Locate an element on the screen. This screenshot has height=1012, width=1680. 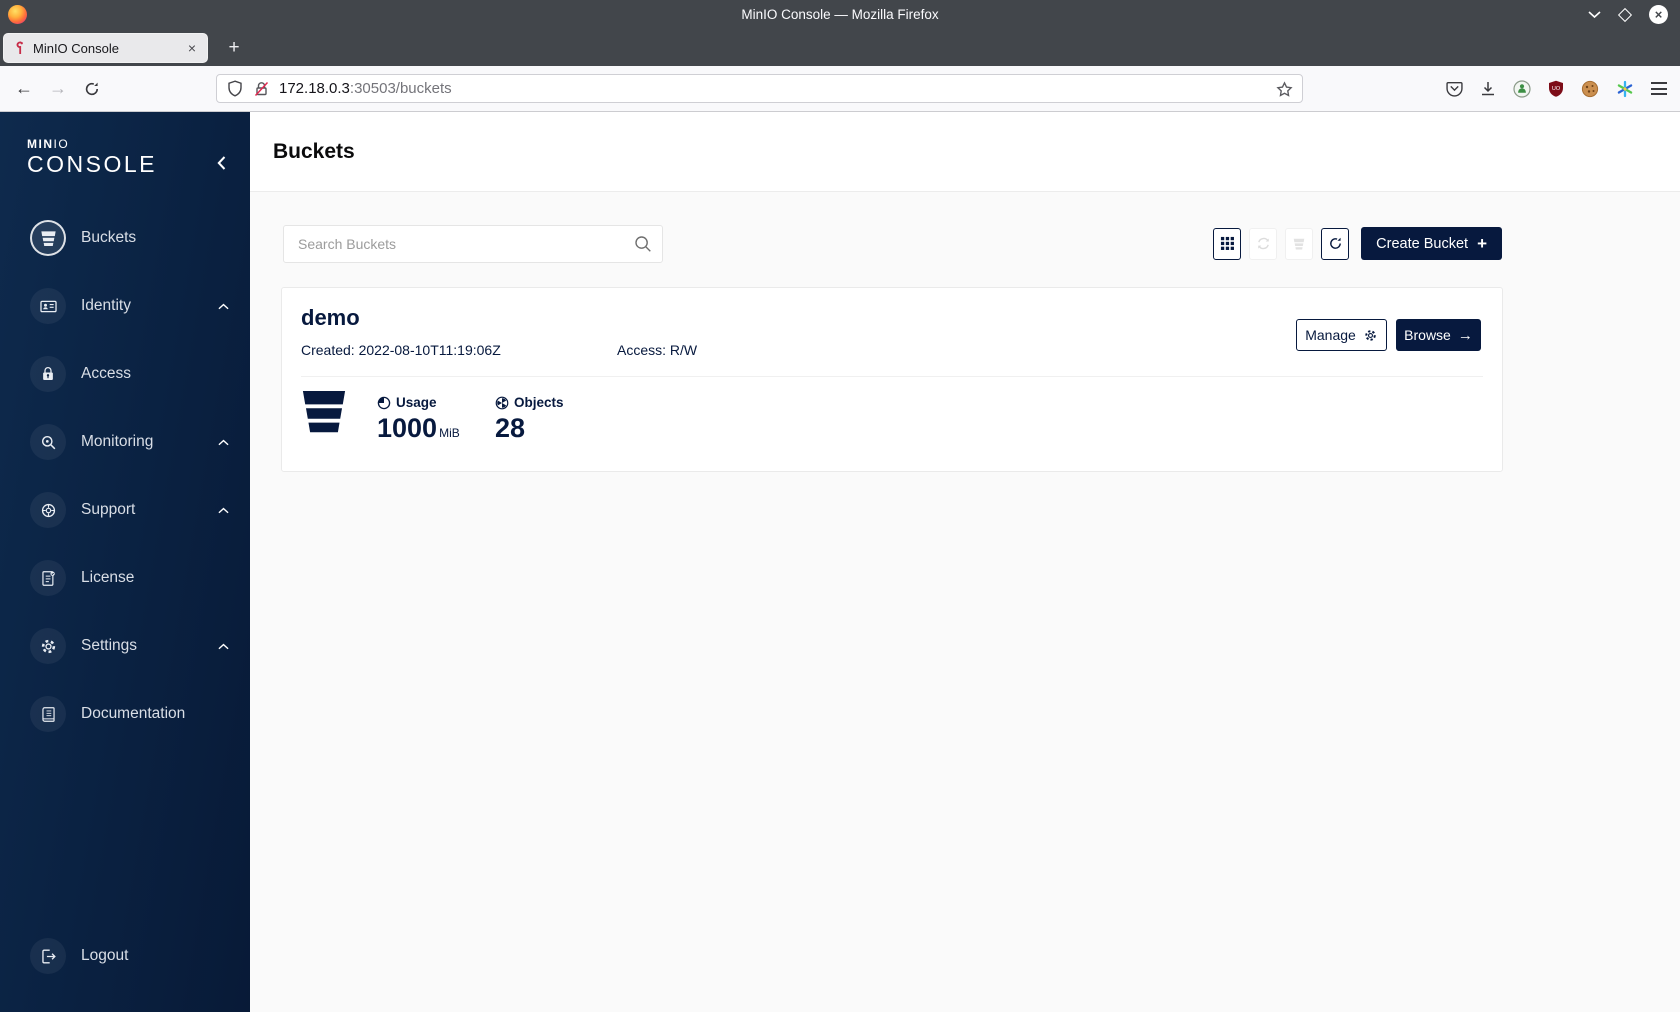
bookmark-star-icon is located at coordinates (1284, 92).